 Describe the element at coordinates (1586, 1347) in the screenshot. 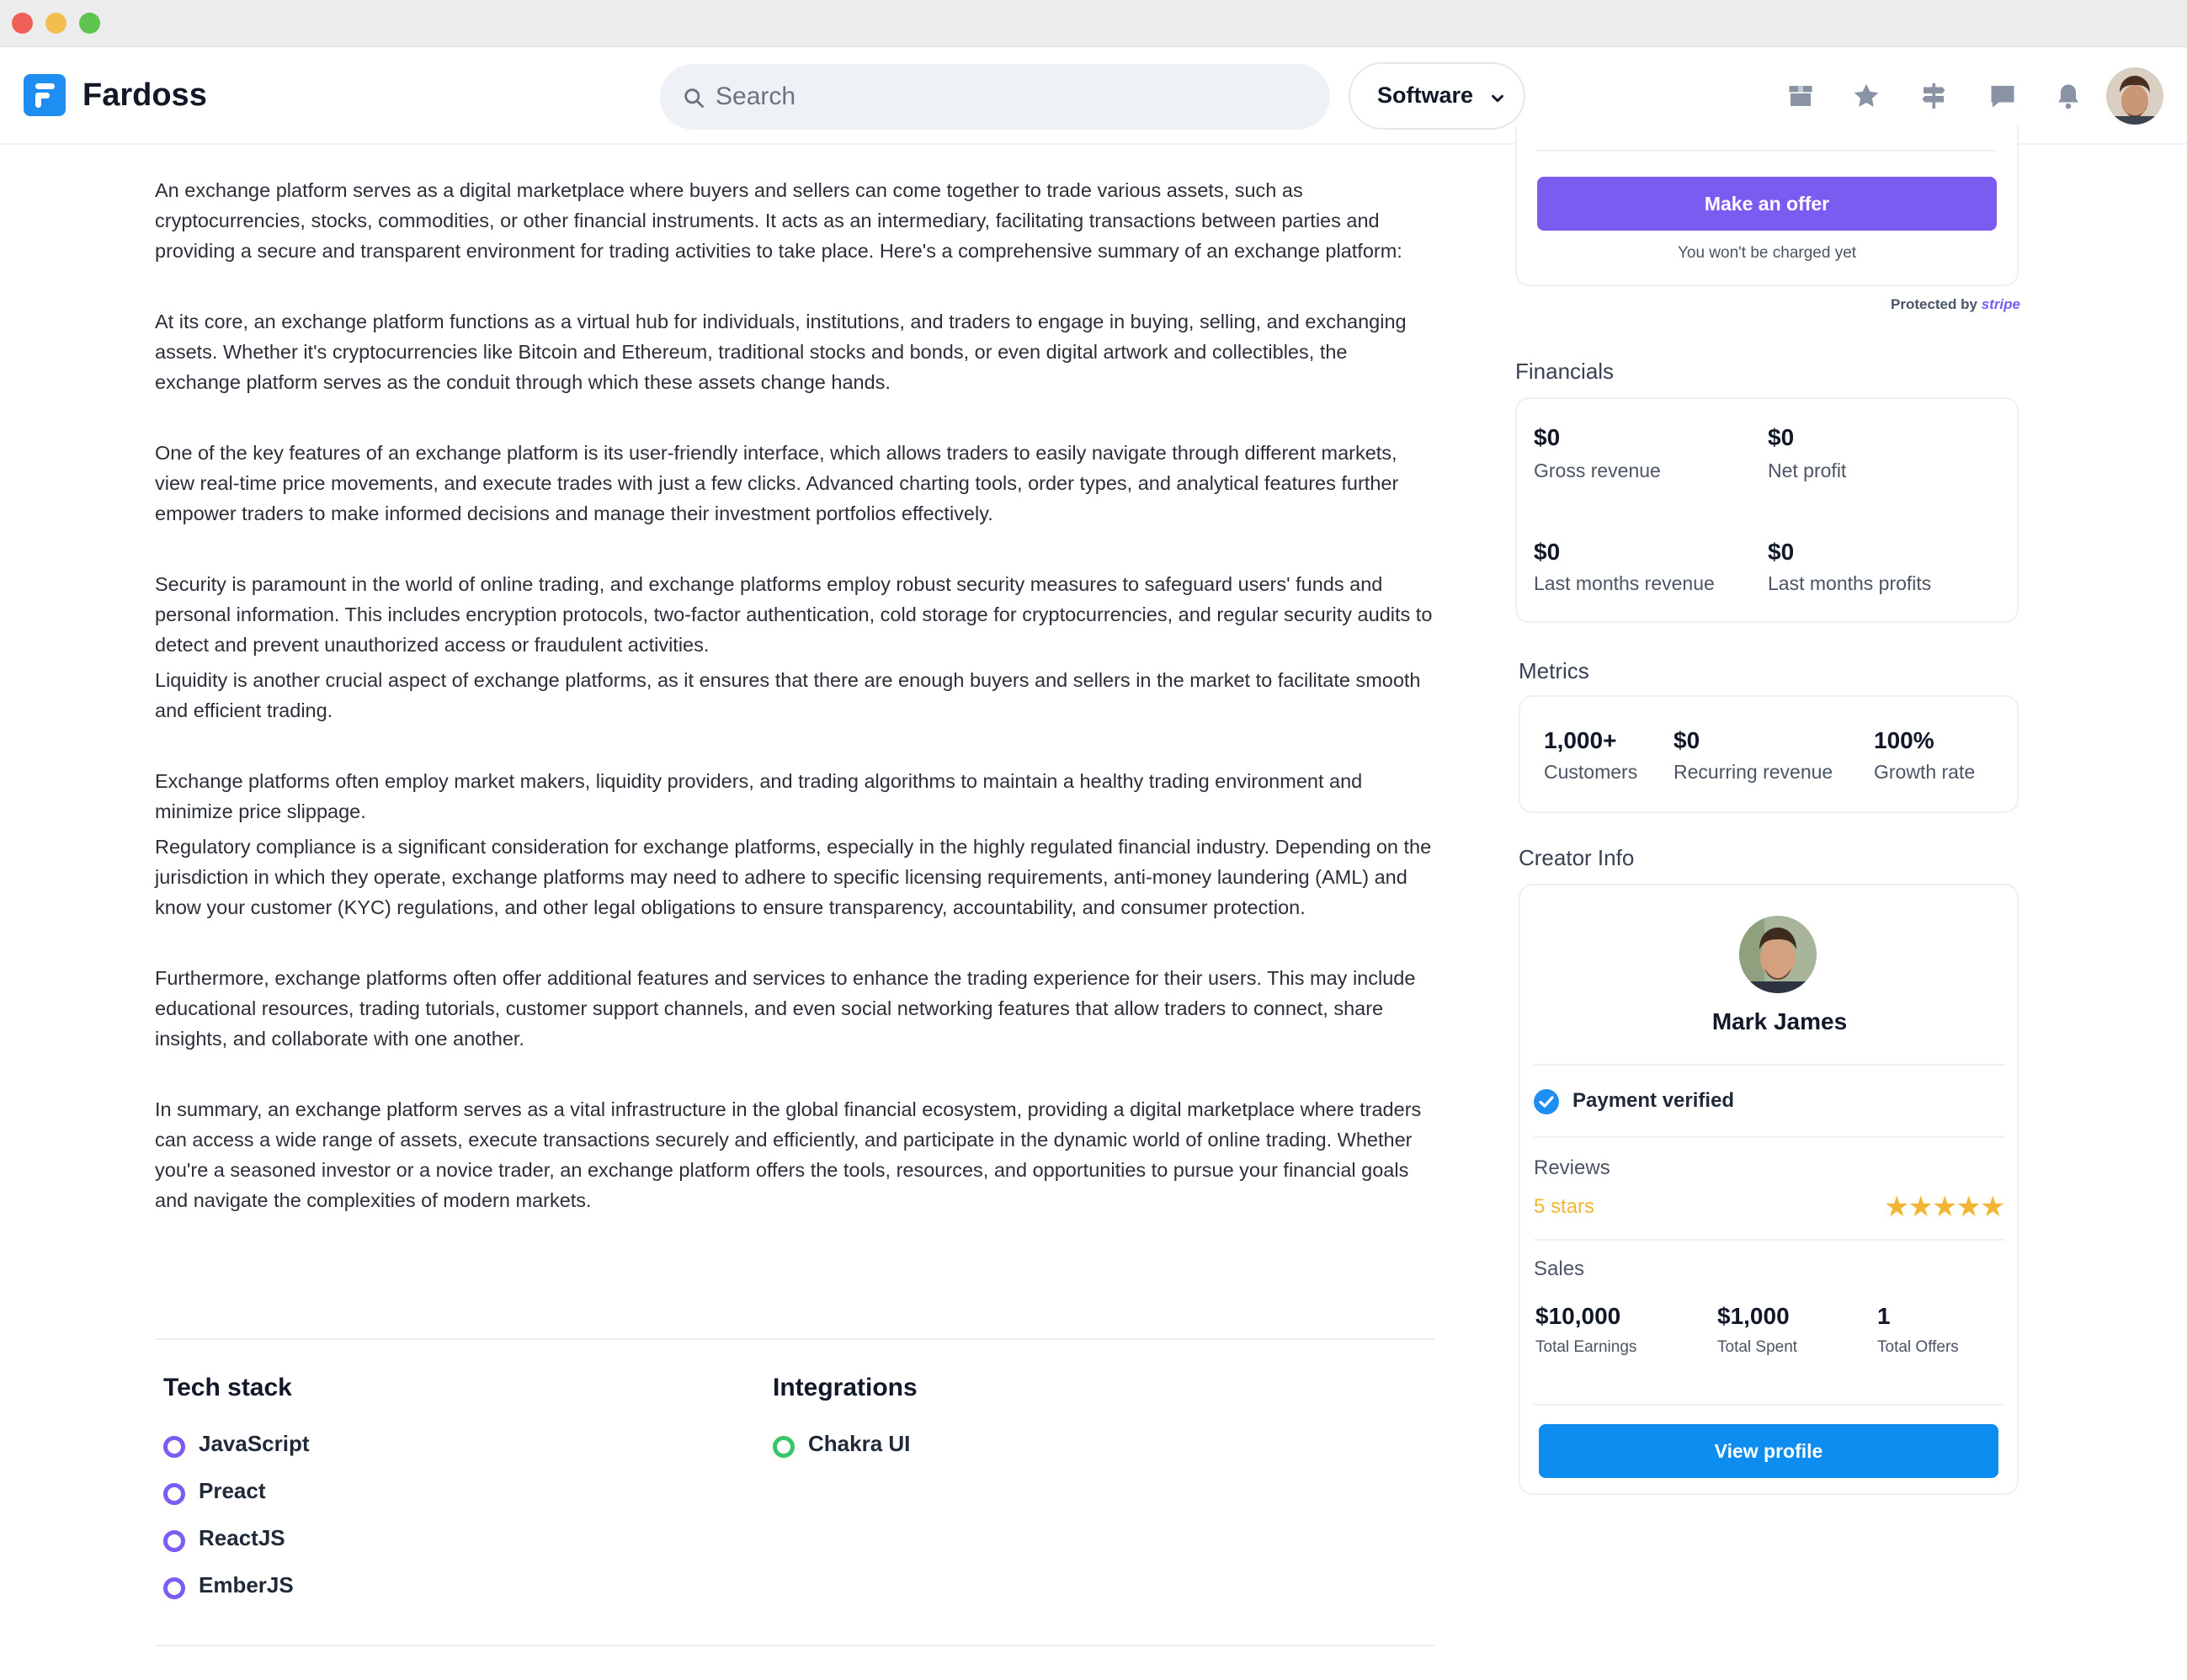

I see `total-earnings-label: Total Earnings` at that location.